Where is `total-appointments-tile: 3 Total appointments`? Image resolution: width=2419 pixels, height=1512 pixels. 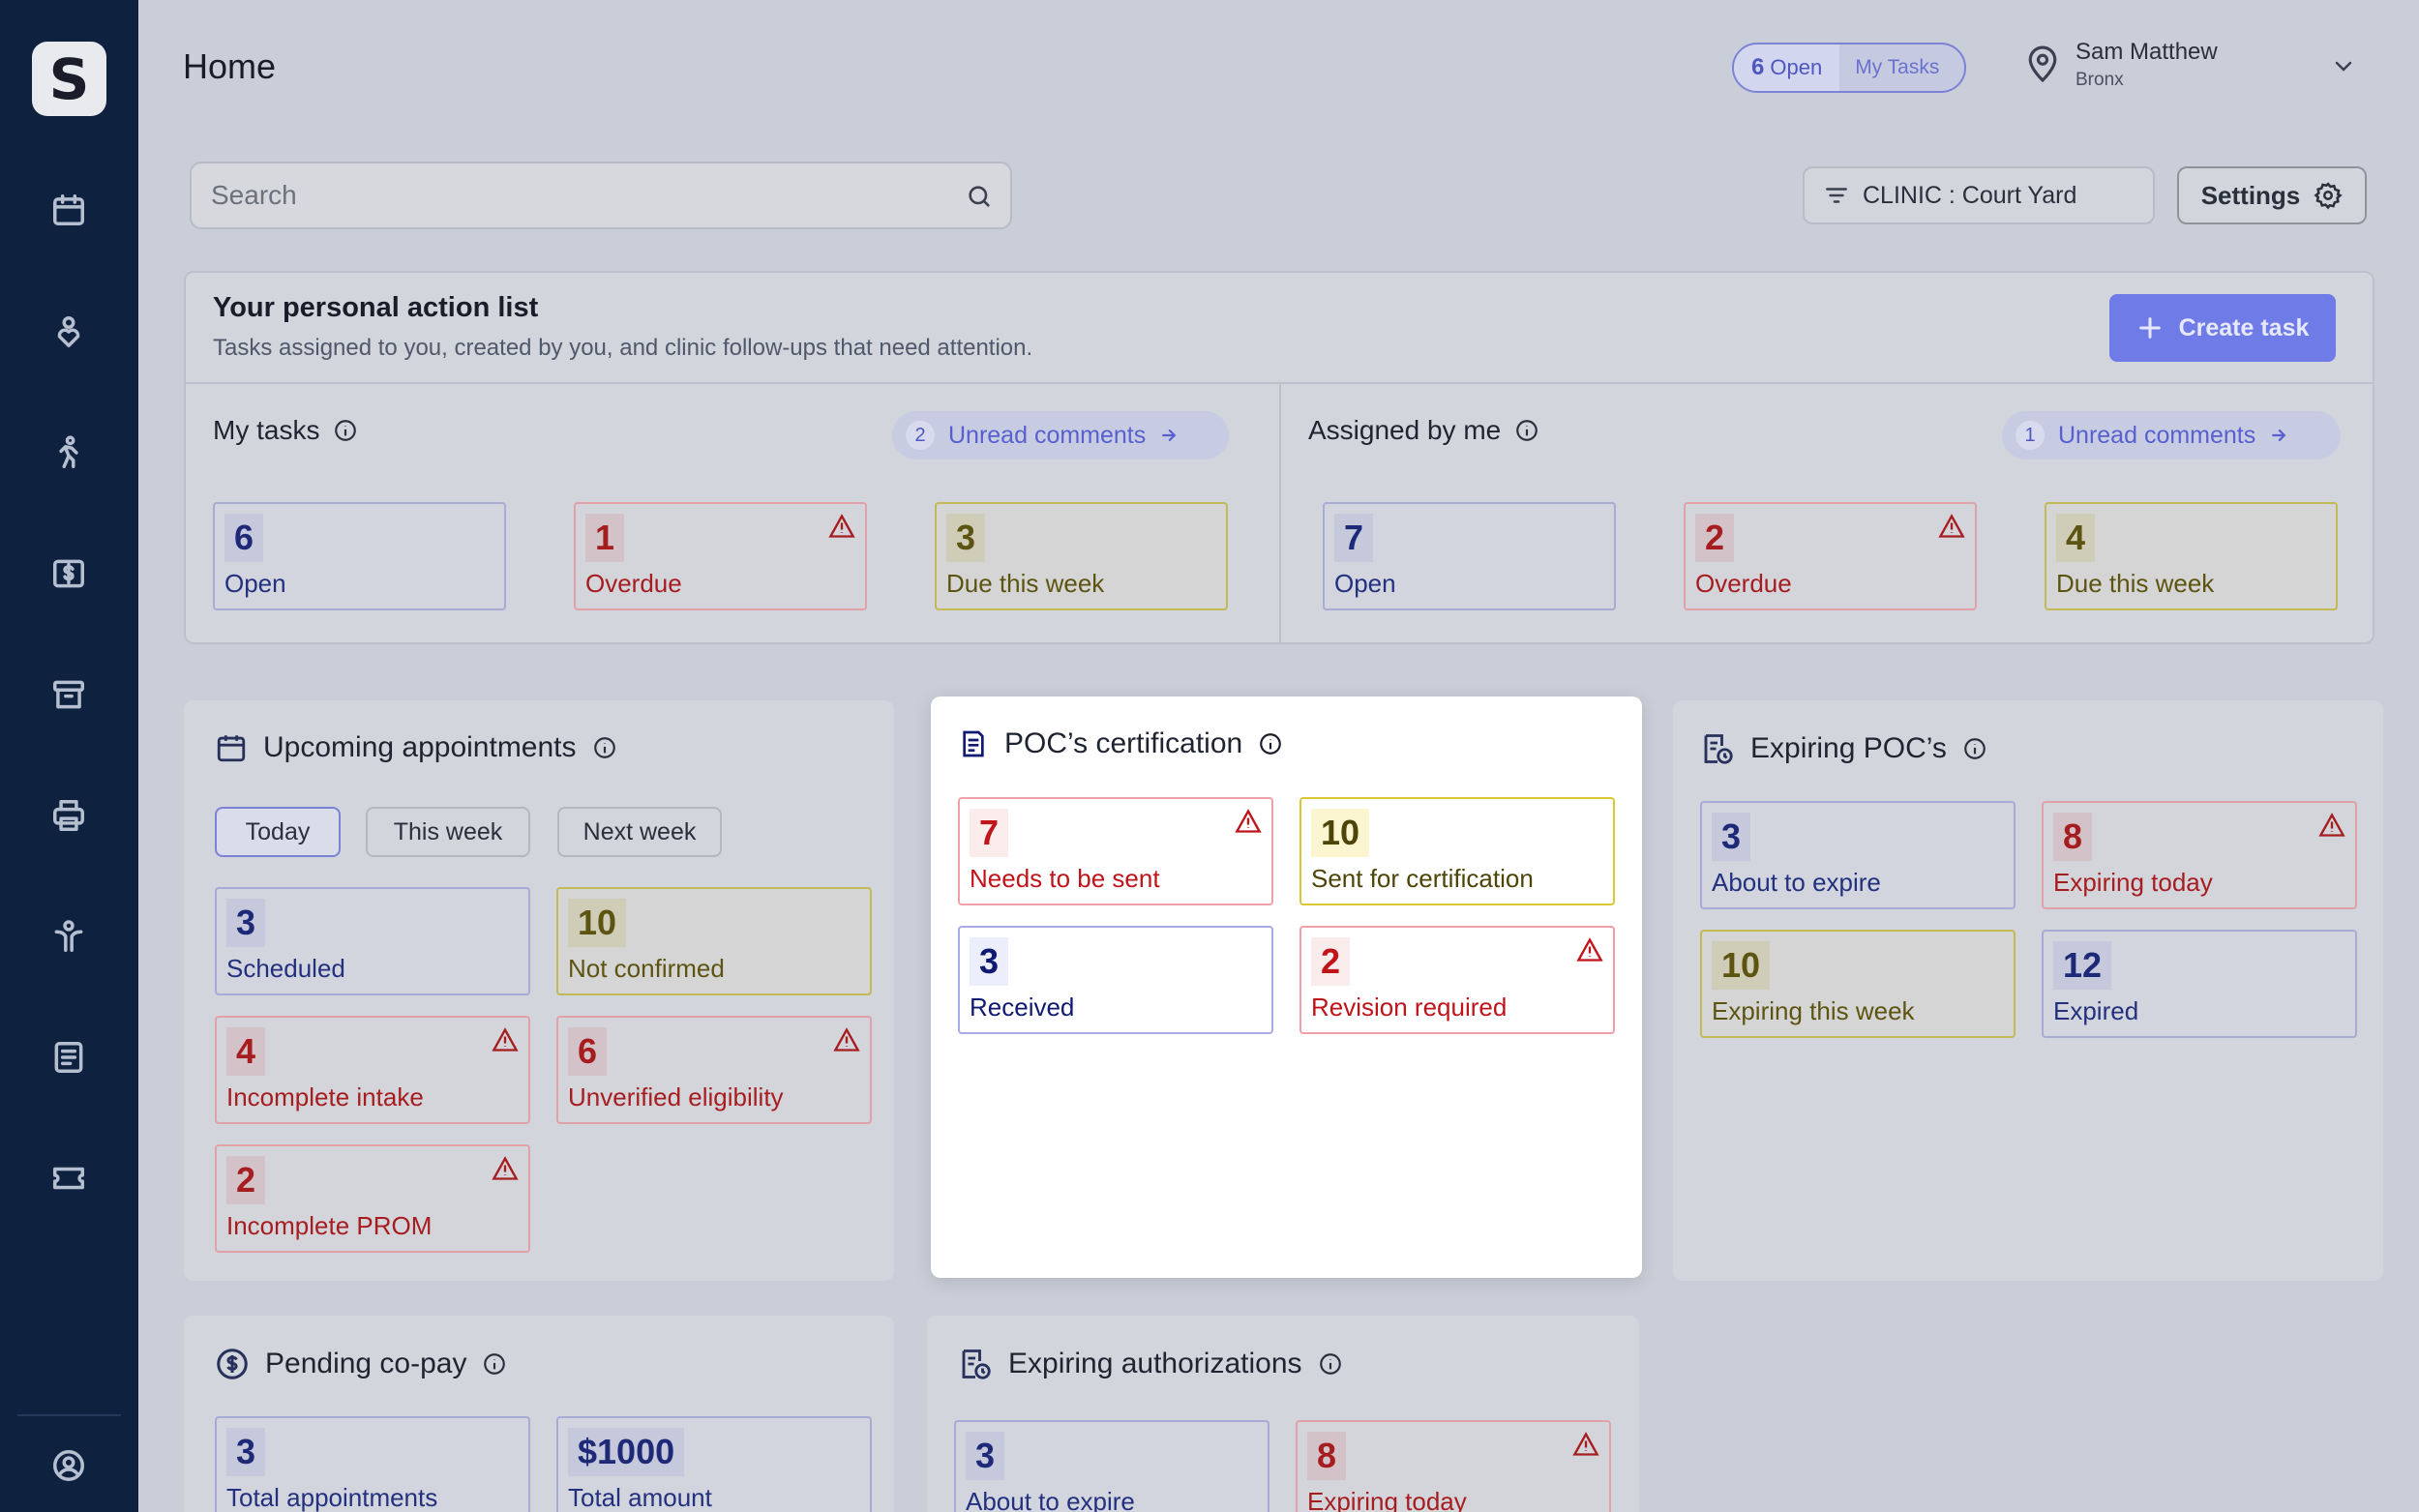 total-appointments-tile: 3 Total appointments is located at coordinates (373, 1464).